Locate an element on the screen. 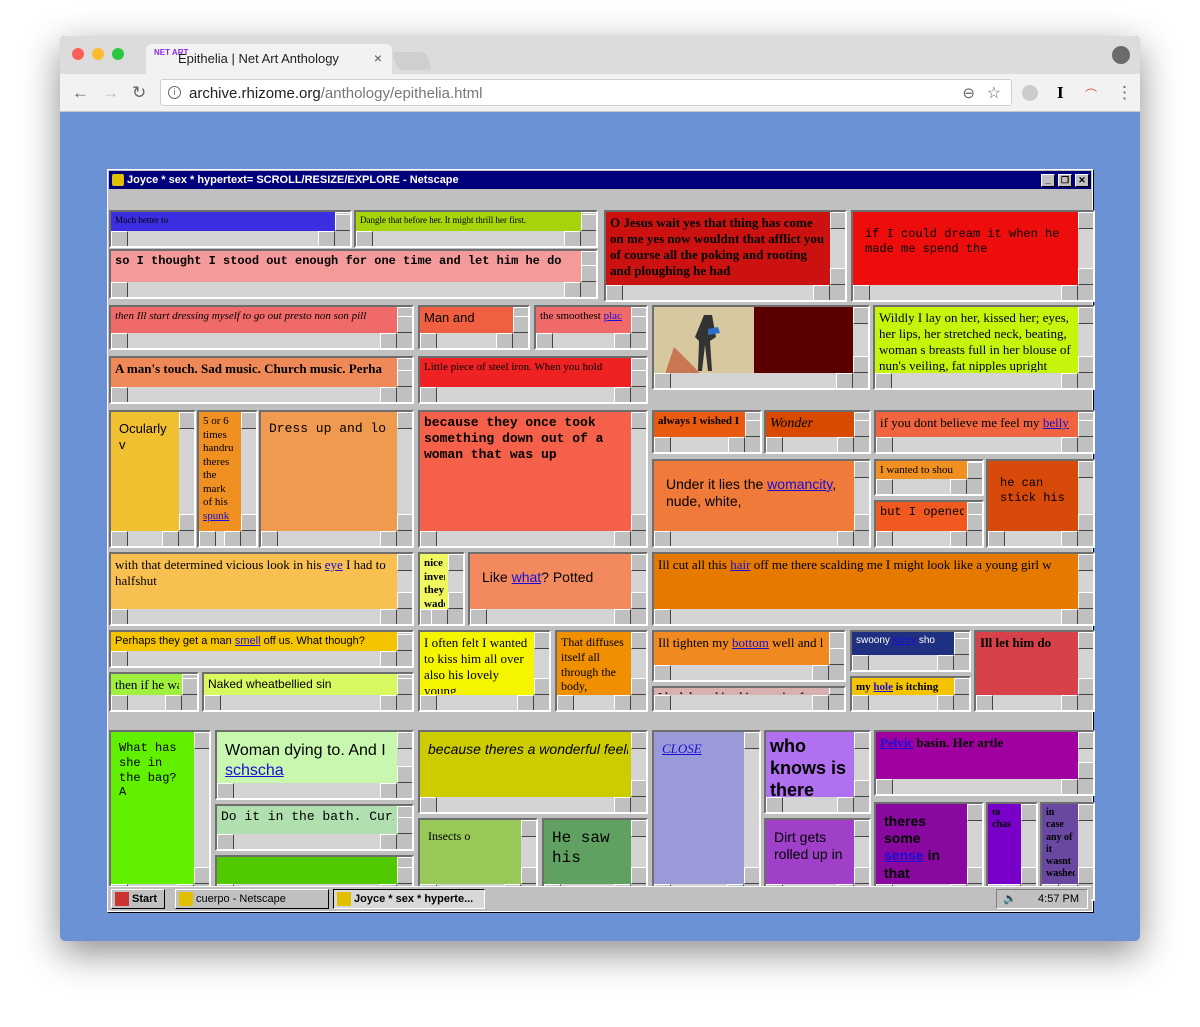  frame-wanted-shout: I wanted to shou is located at coordinates (929, 477).